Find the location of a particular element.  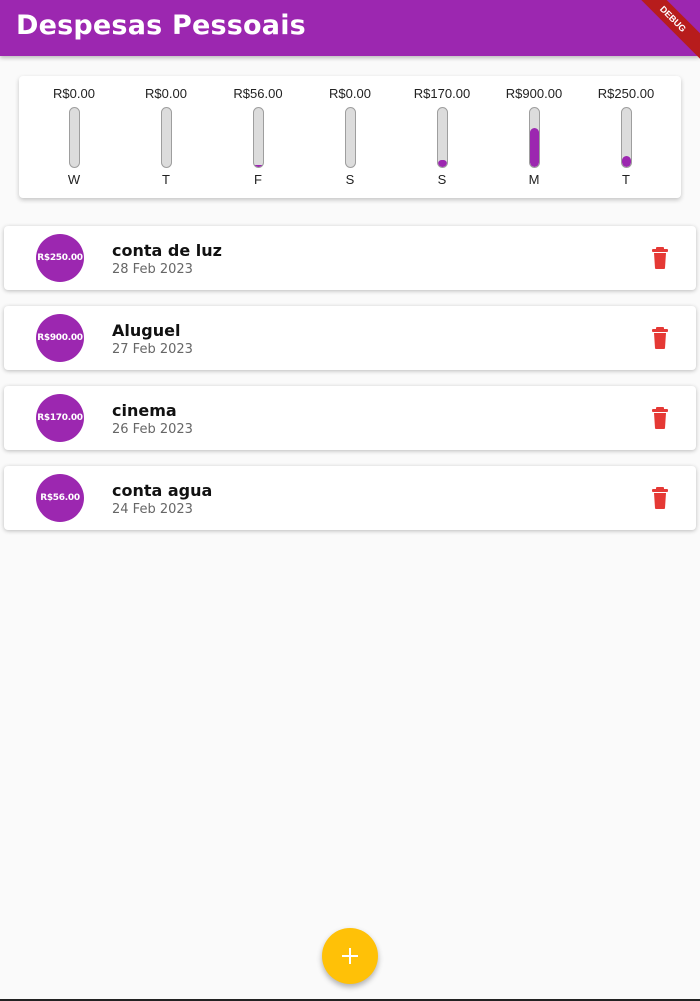

transaction-item: R$56.00 conta agua 24 Feb 2023 is located at coordinates (350, 498).